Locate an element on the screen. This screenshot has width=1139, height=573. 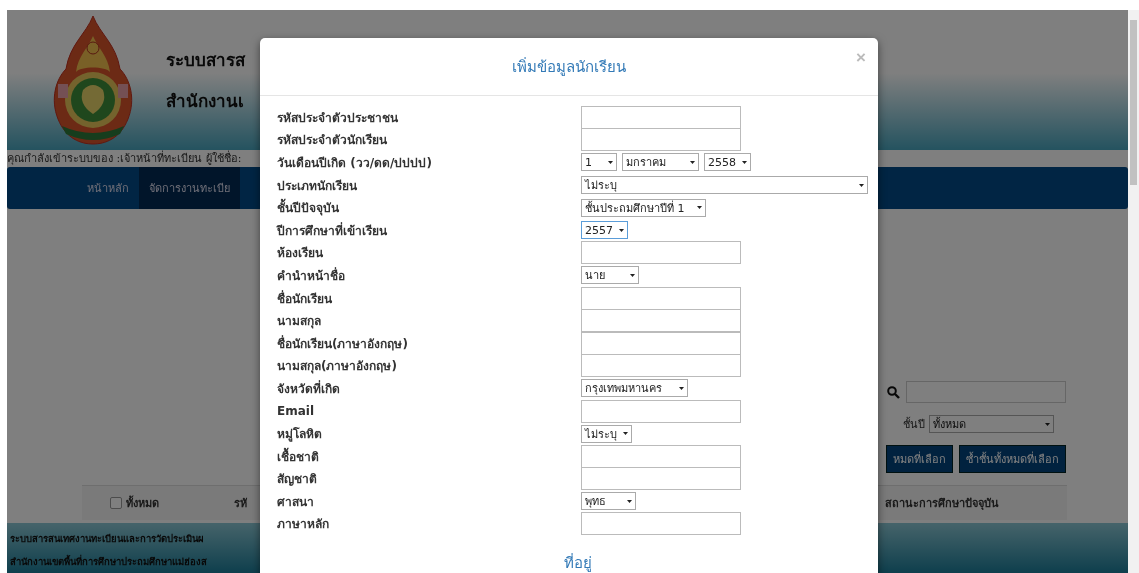
field-label: นามสกุล is located at coordinates (299, 322).